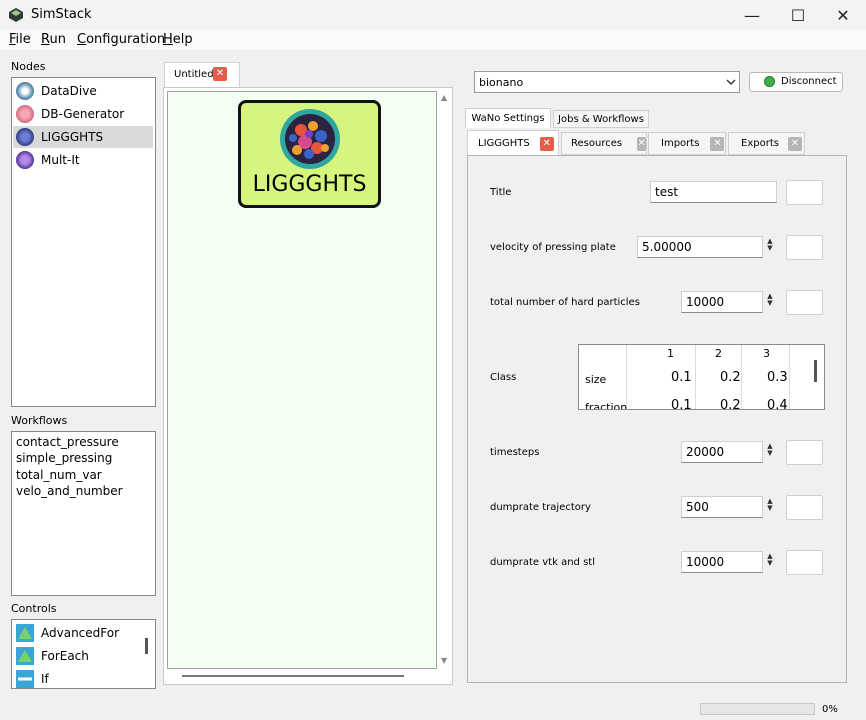 This screenshot has height=720, width=866. What do you see at coordinates (731, 82) in the screenshot?
I see `chevron-down-icon` at bounding box center [731, 82].